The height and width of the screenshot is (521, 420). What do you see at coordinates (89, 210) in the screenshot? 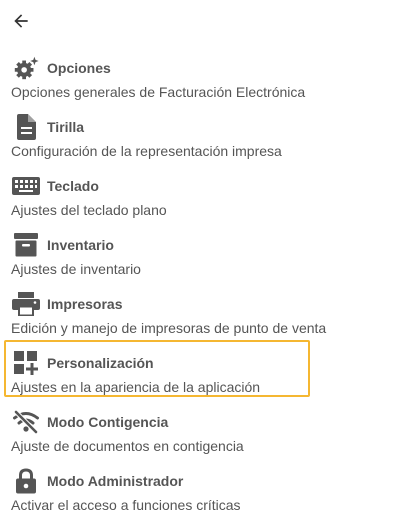
I see `menu-item-description: Ajustes del teclado plano` at bounding box center [89, 210].